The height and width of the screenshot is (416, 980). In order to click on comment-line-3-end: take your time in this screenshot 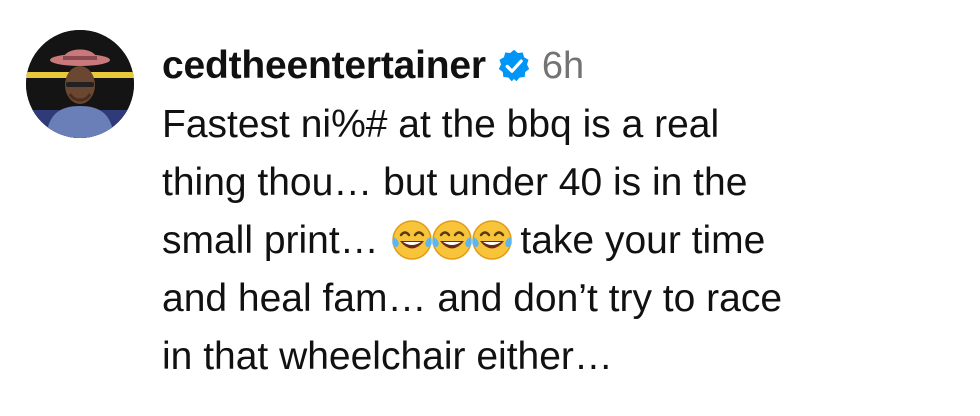, I will do `click(643, 240)`.